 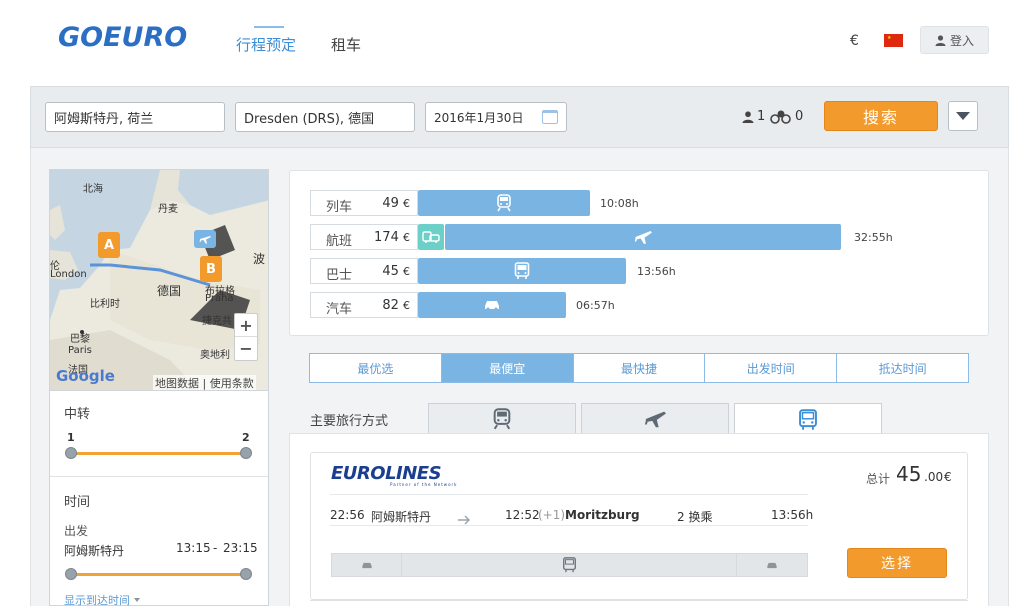 I want to click on departure-time-from: 13:15, so click(x=193, y=548).